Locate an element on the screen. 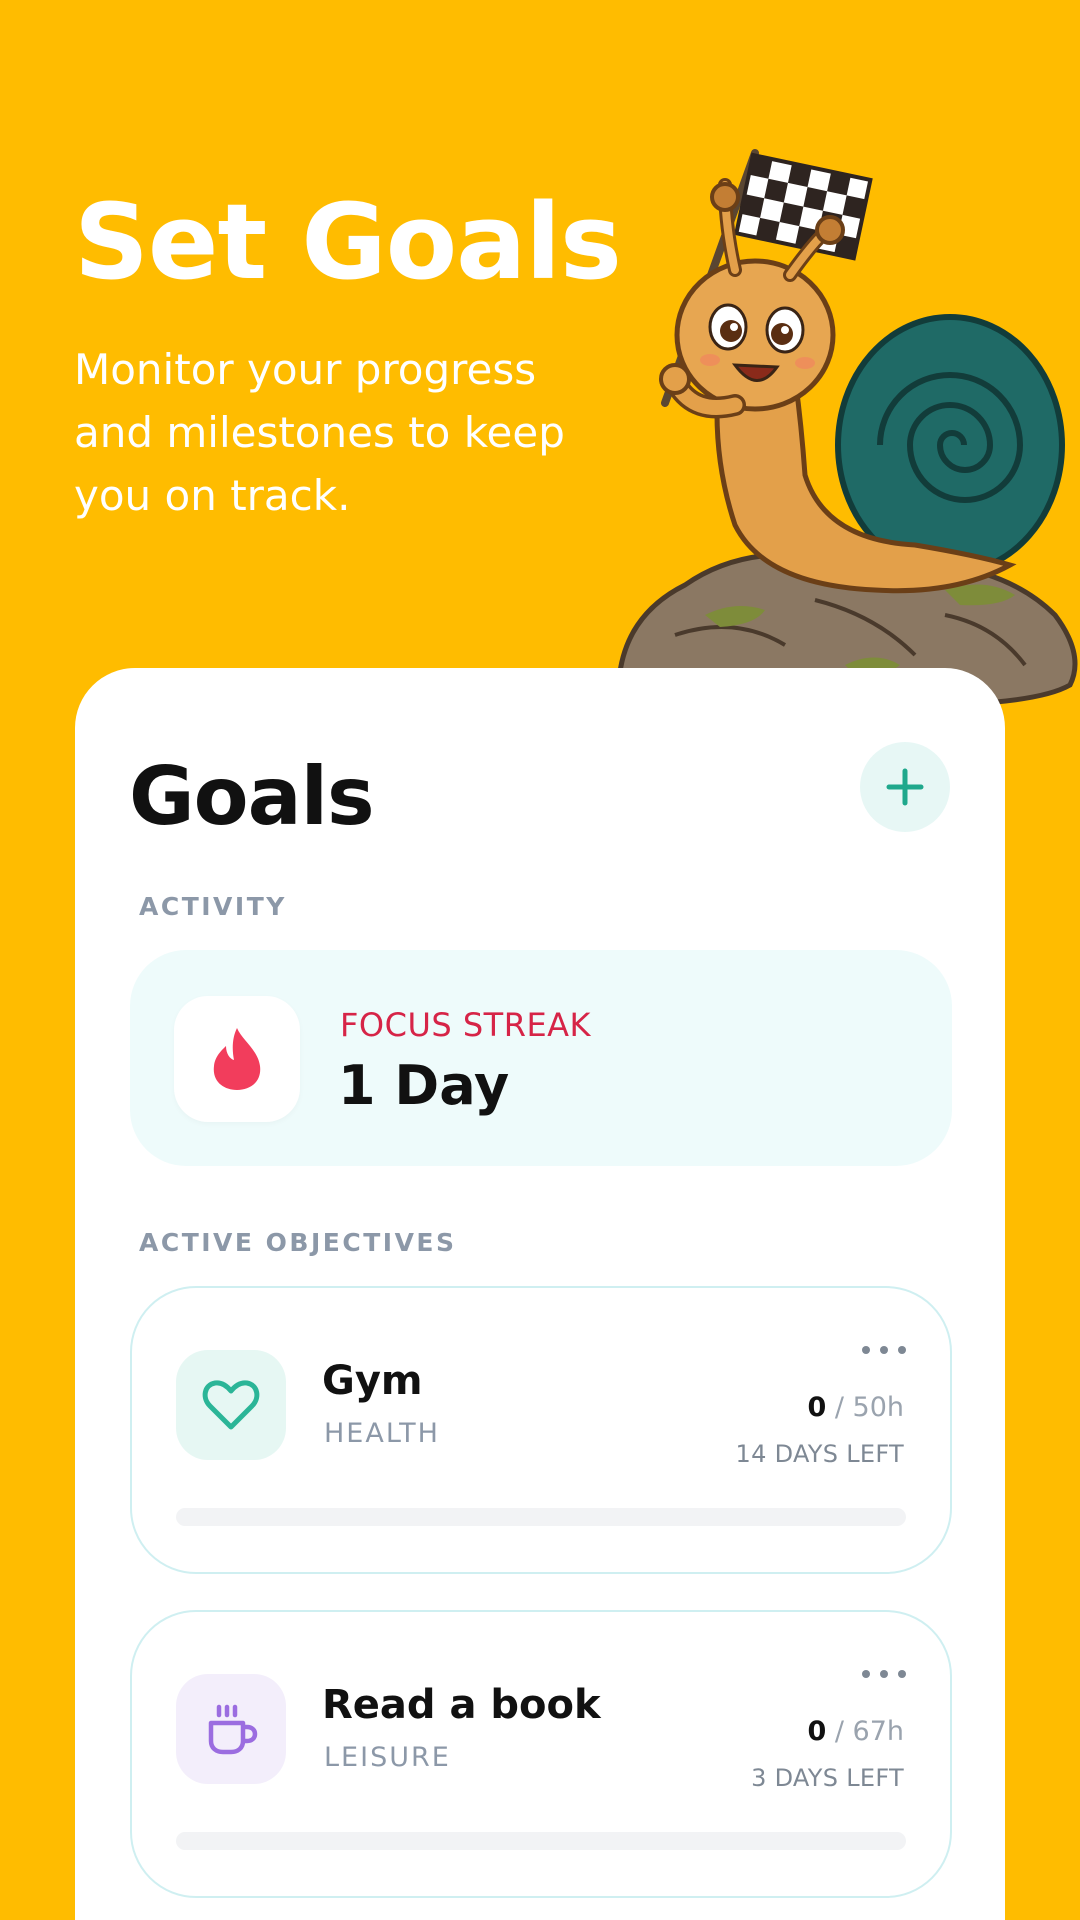  goal-category: LEISURE is located at coordinates (387, 1757).